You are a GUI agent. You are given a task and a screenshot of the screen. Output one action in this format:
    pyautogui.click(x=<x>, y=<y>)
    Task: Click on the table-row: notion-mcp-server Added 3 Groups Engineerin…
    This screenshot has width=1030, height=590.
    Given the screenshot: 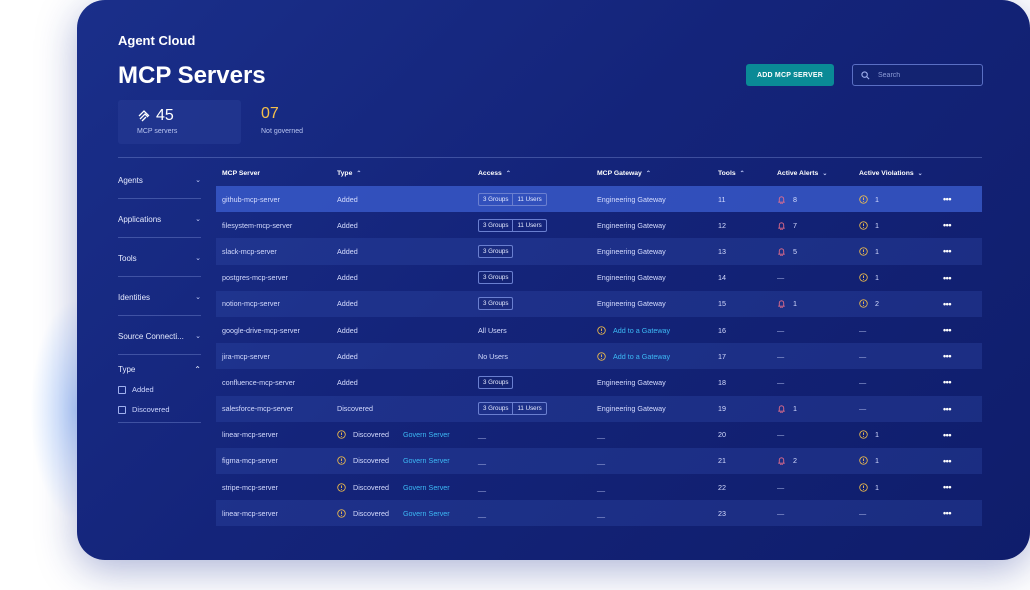 What is the action you would take?
    pyautogui.click(x=599, y=303)
    